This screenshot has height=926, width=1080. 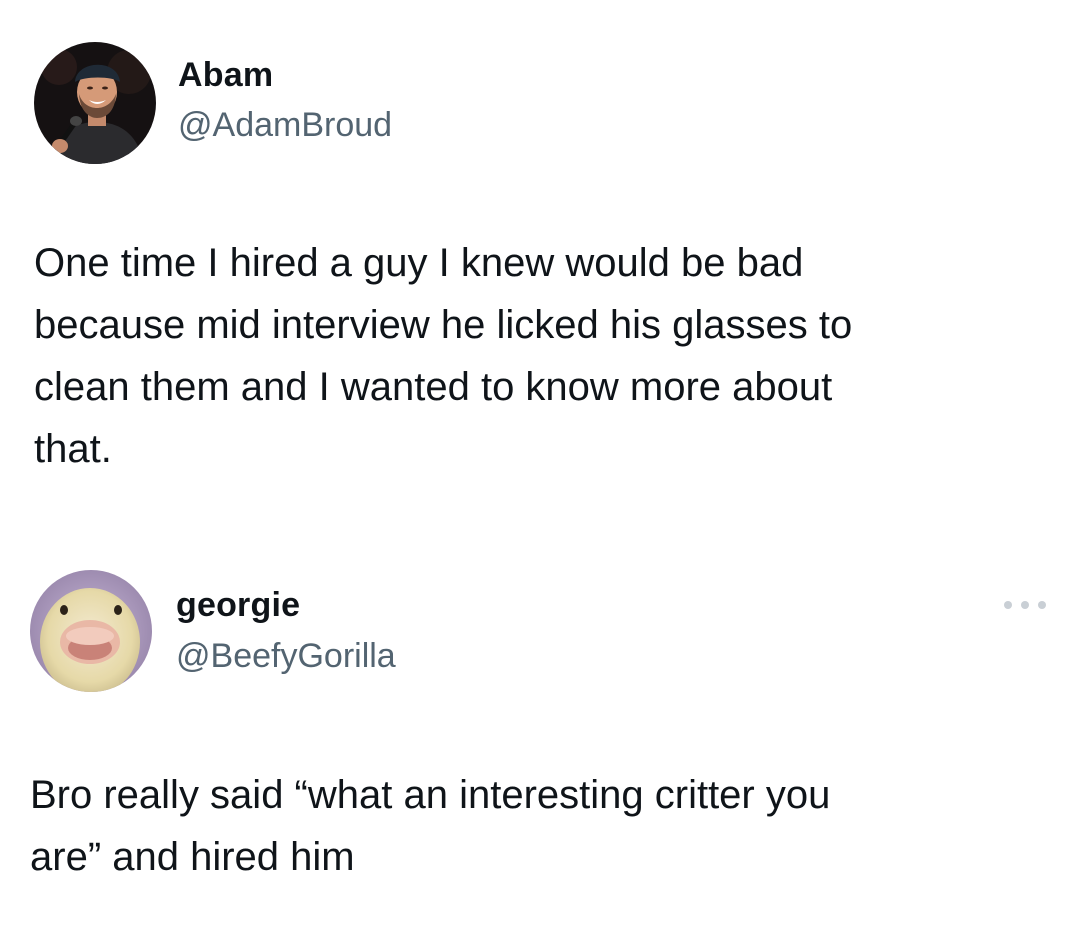 I want to click on user-handle: @BeefyGorilla, so click(x=286, y=656).